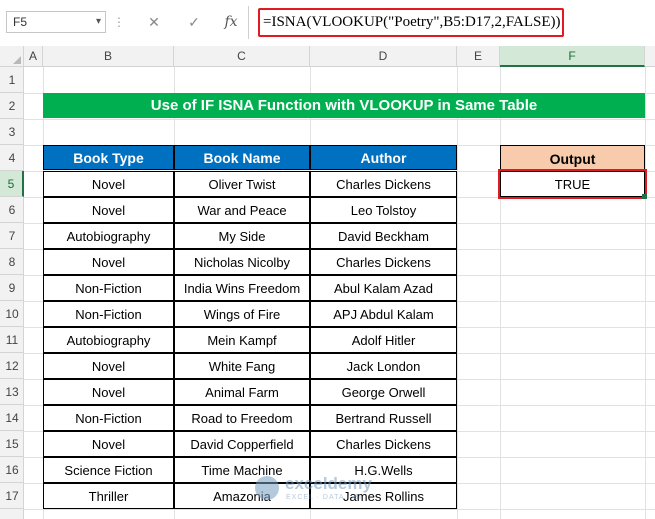 Image resolution: width=655 pixels, height=519 pixels. I want to click on cell-book-name: Road to Freedom, so click(242, 418).